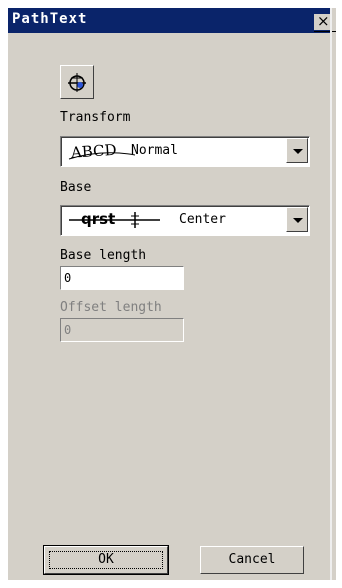  I want to click on path-text-icon, so click(77, 82).